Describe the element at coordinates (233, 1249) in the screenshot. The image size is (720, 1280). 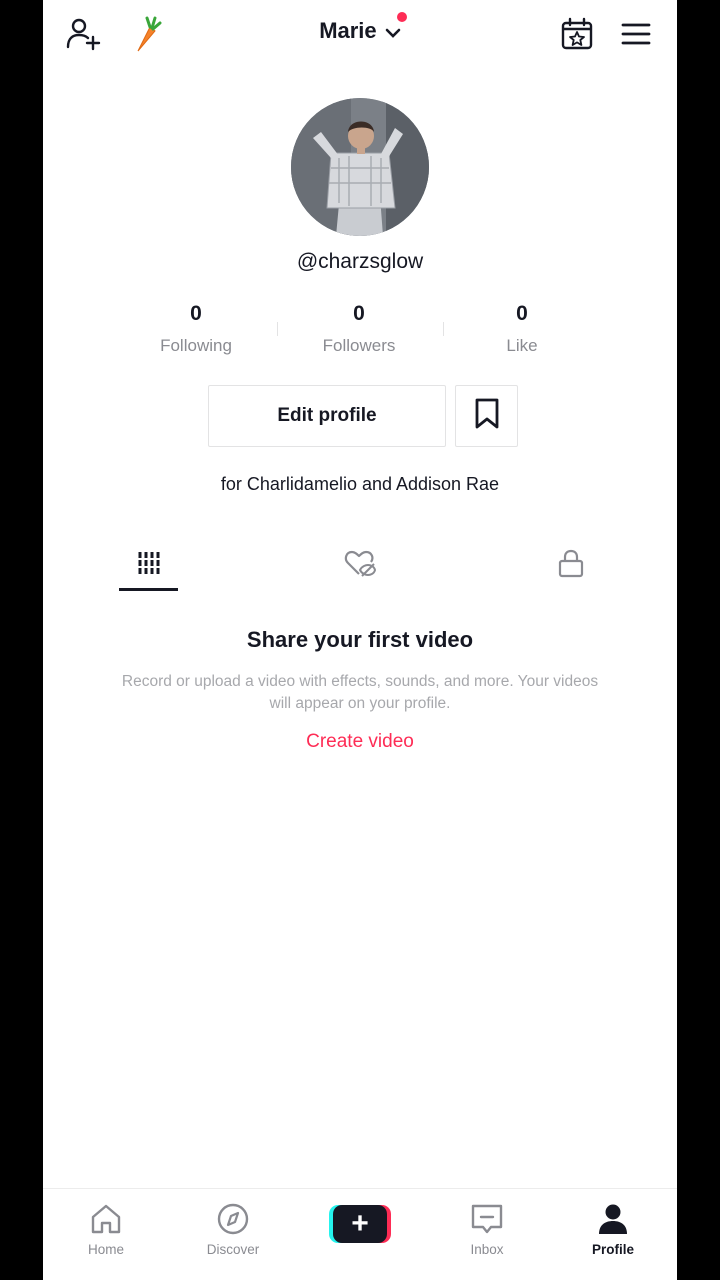
I see `nav-discover-label: Discover` at that location.